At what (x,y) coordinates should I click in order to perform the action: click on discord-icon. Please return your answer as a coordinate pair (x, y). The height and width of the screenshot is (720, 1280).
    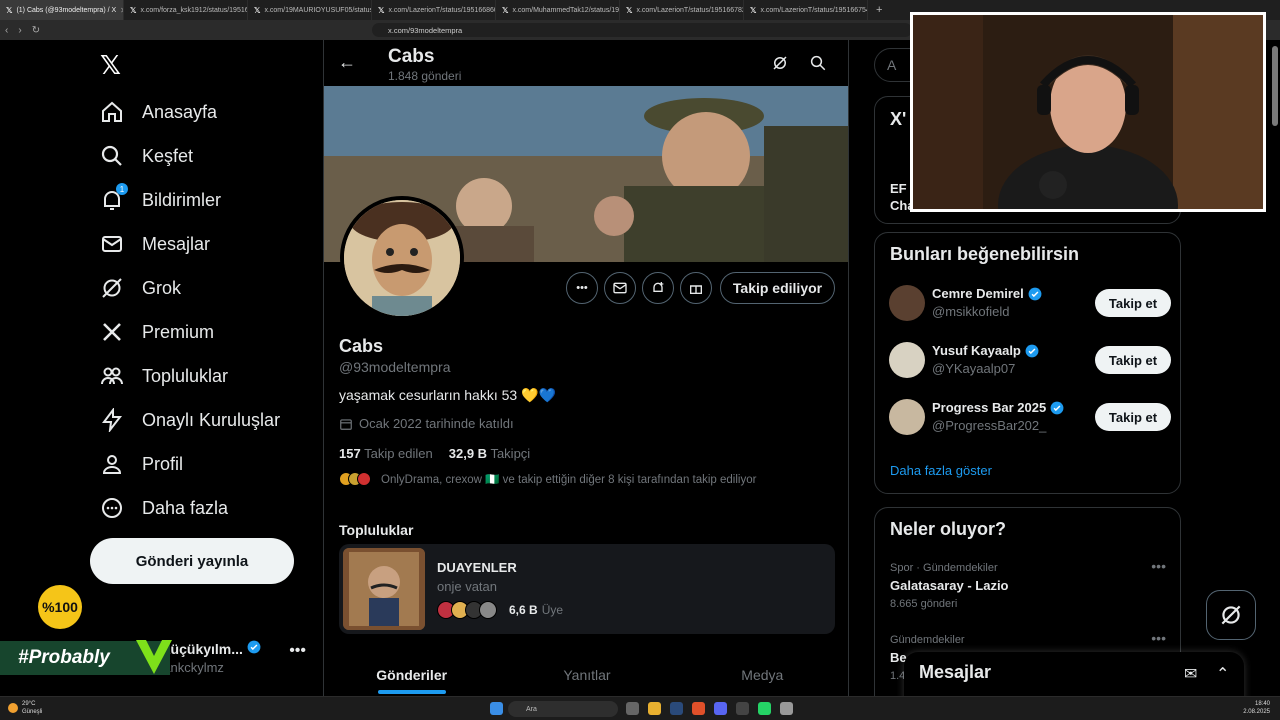
    Looking at the image, I should click on (720, 708).